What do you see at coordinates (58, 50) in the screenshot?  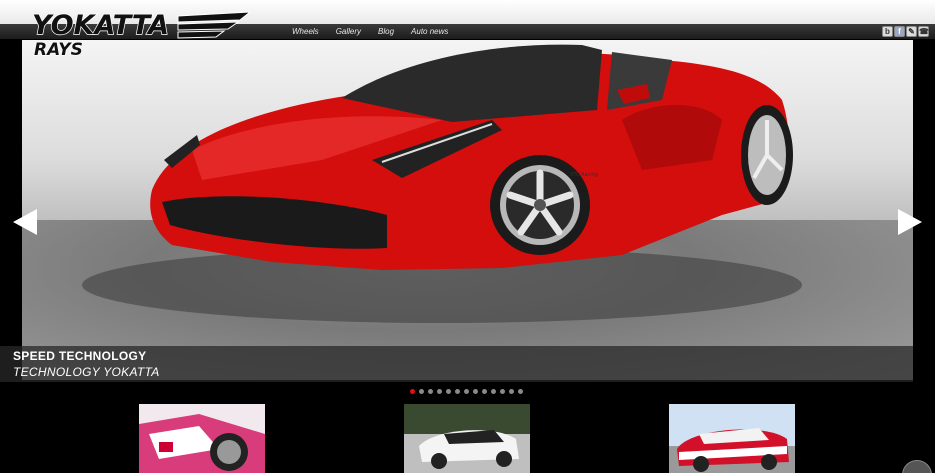 I see `logo-sub: RAYS` at bounding box center [58, 50].